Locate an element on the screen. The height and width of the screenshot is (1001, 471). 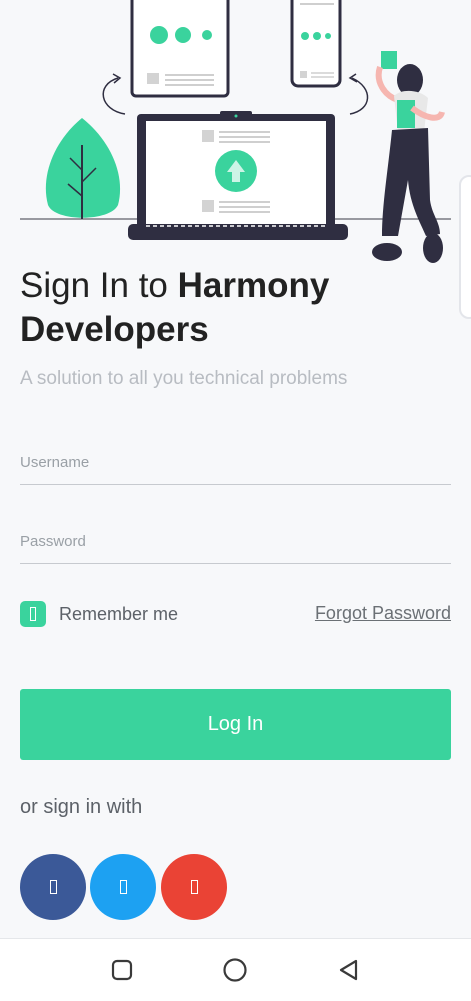
twitter-login-button is located at coordinates (123, 887).